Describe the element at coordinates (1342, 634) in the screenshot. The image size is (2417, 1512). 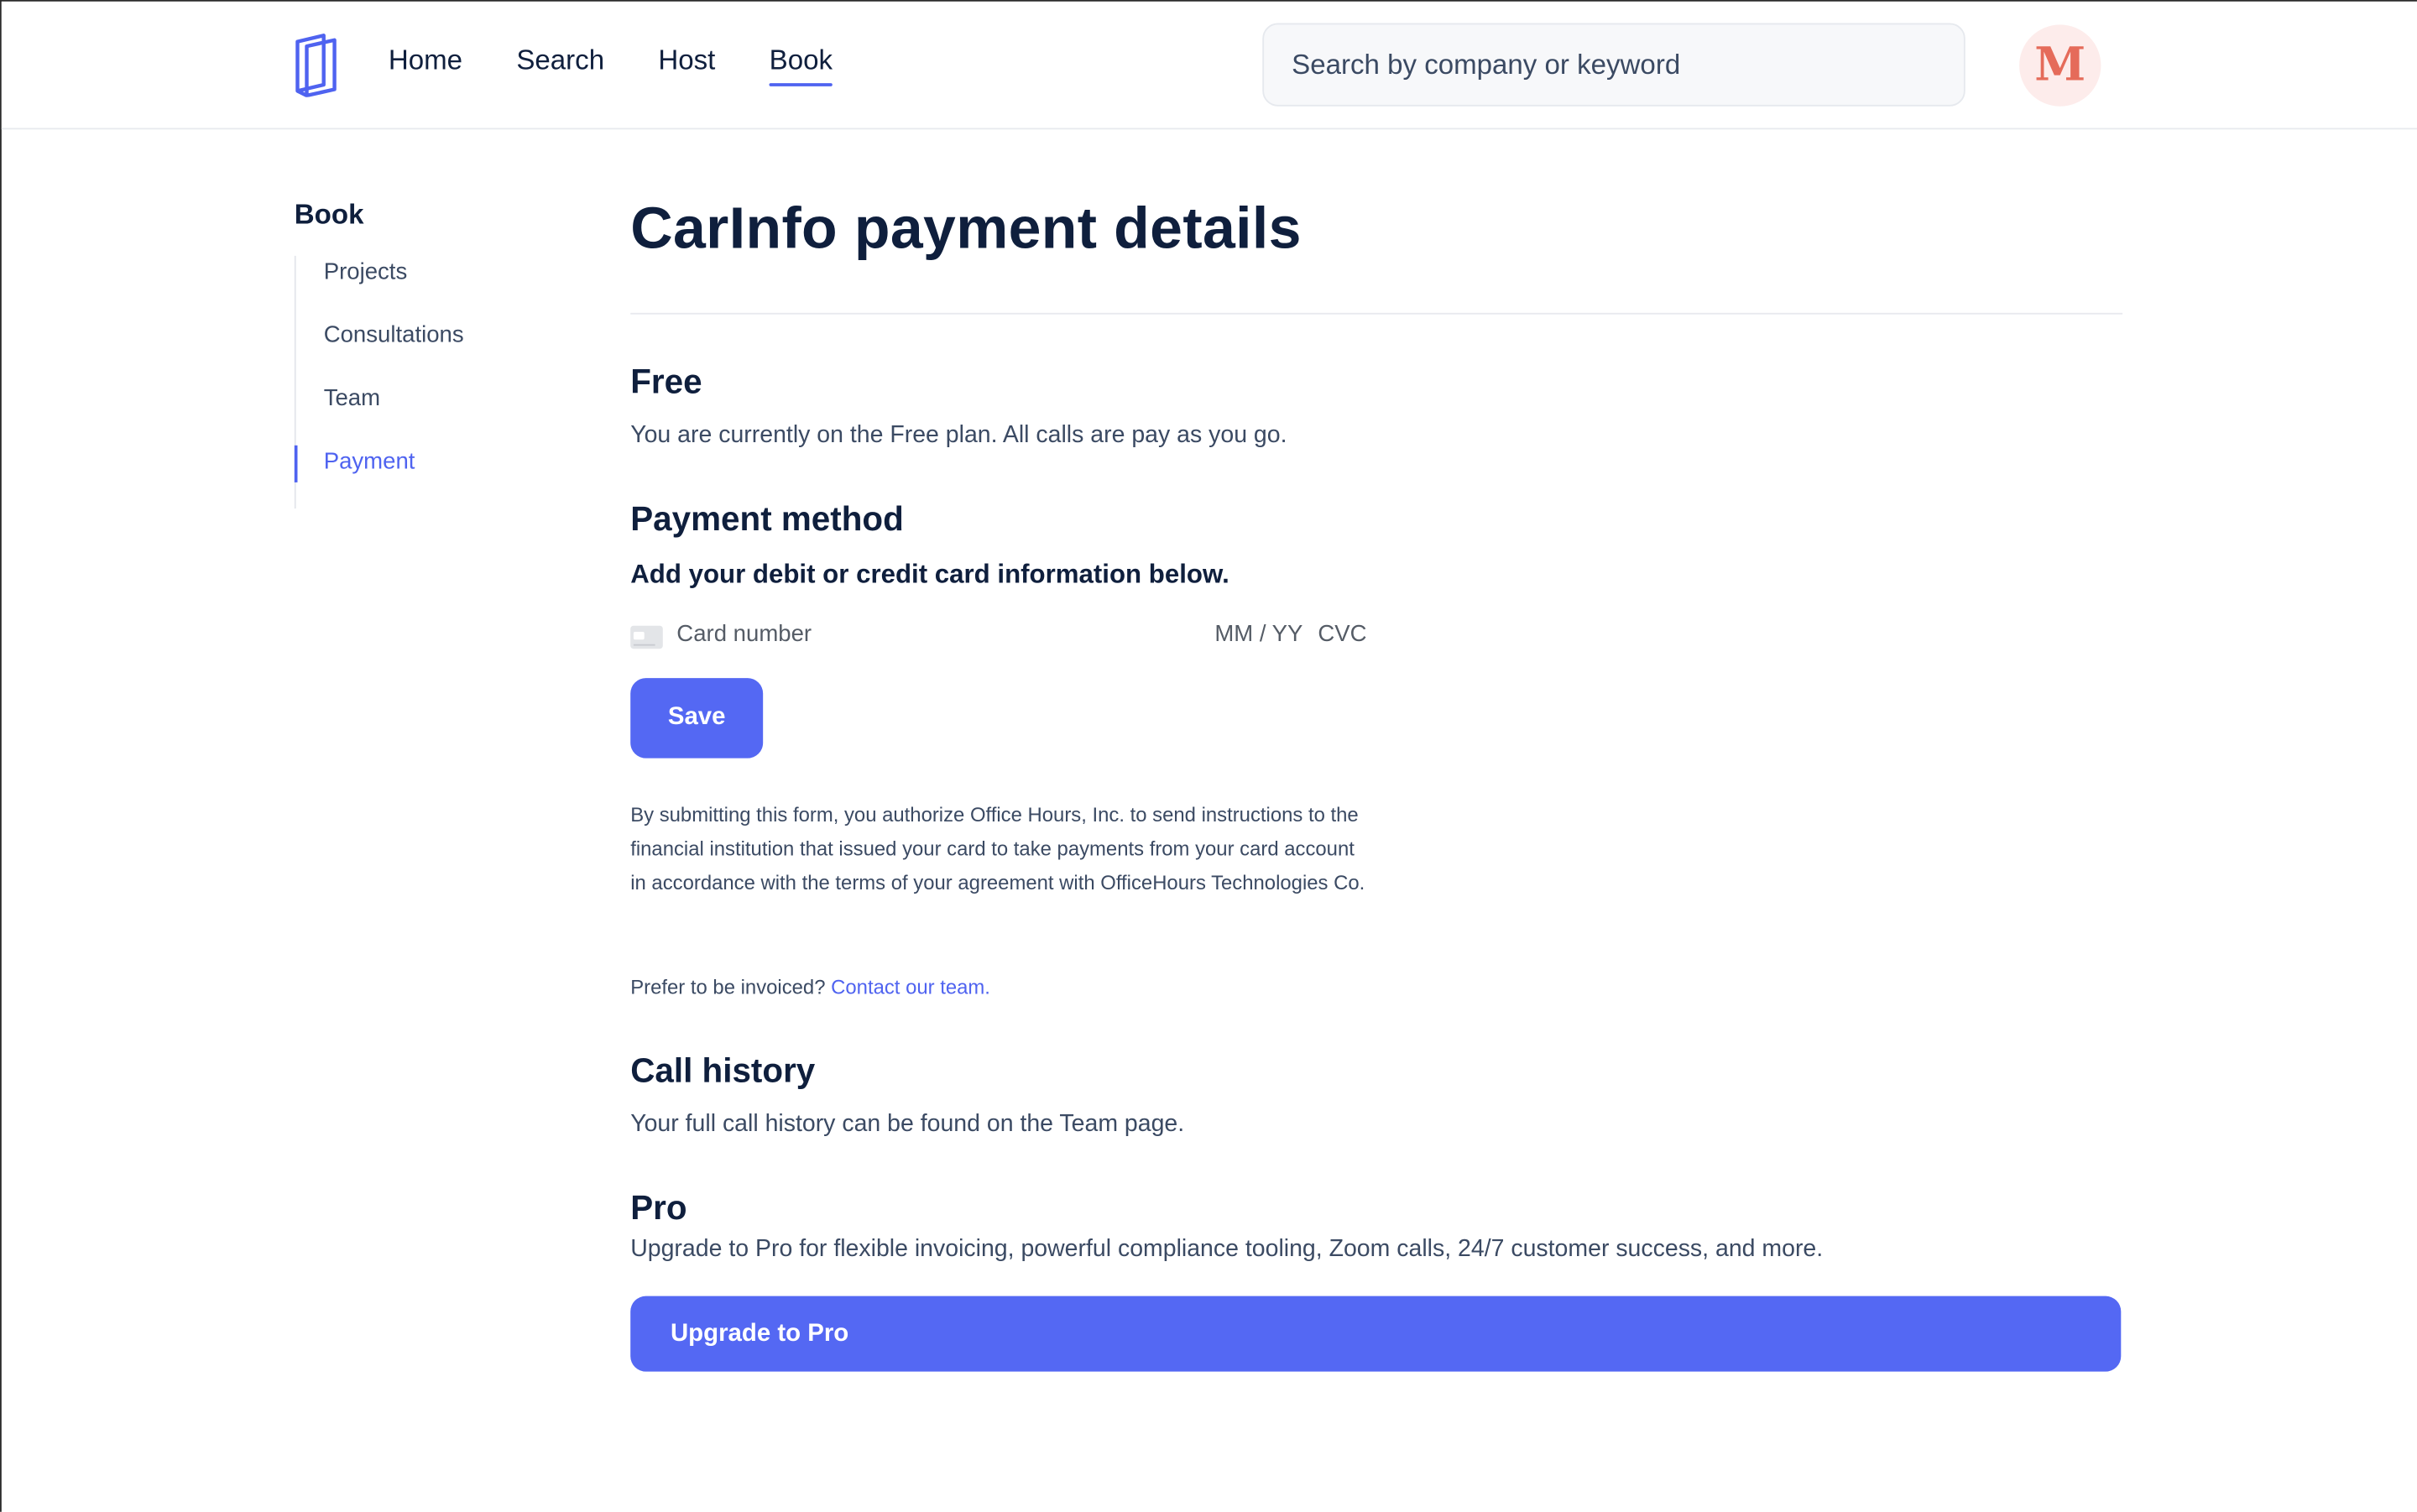
I see `card-cvc-field: CVC` at that location.